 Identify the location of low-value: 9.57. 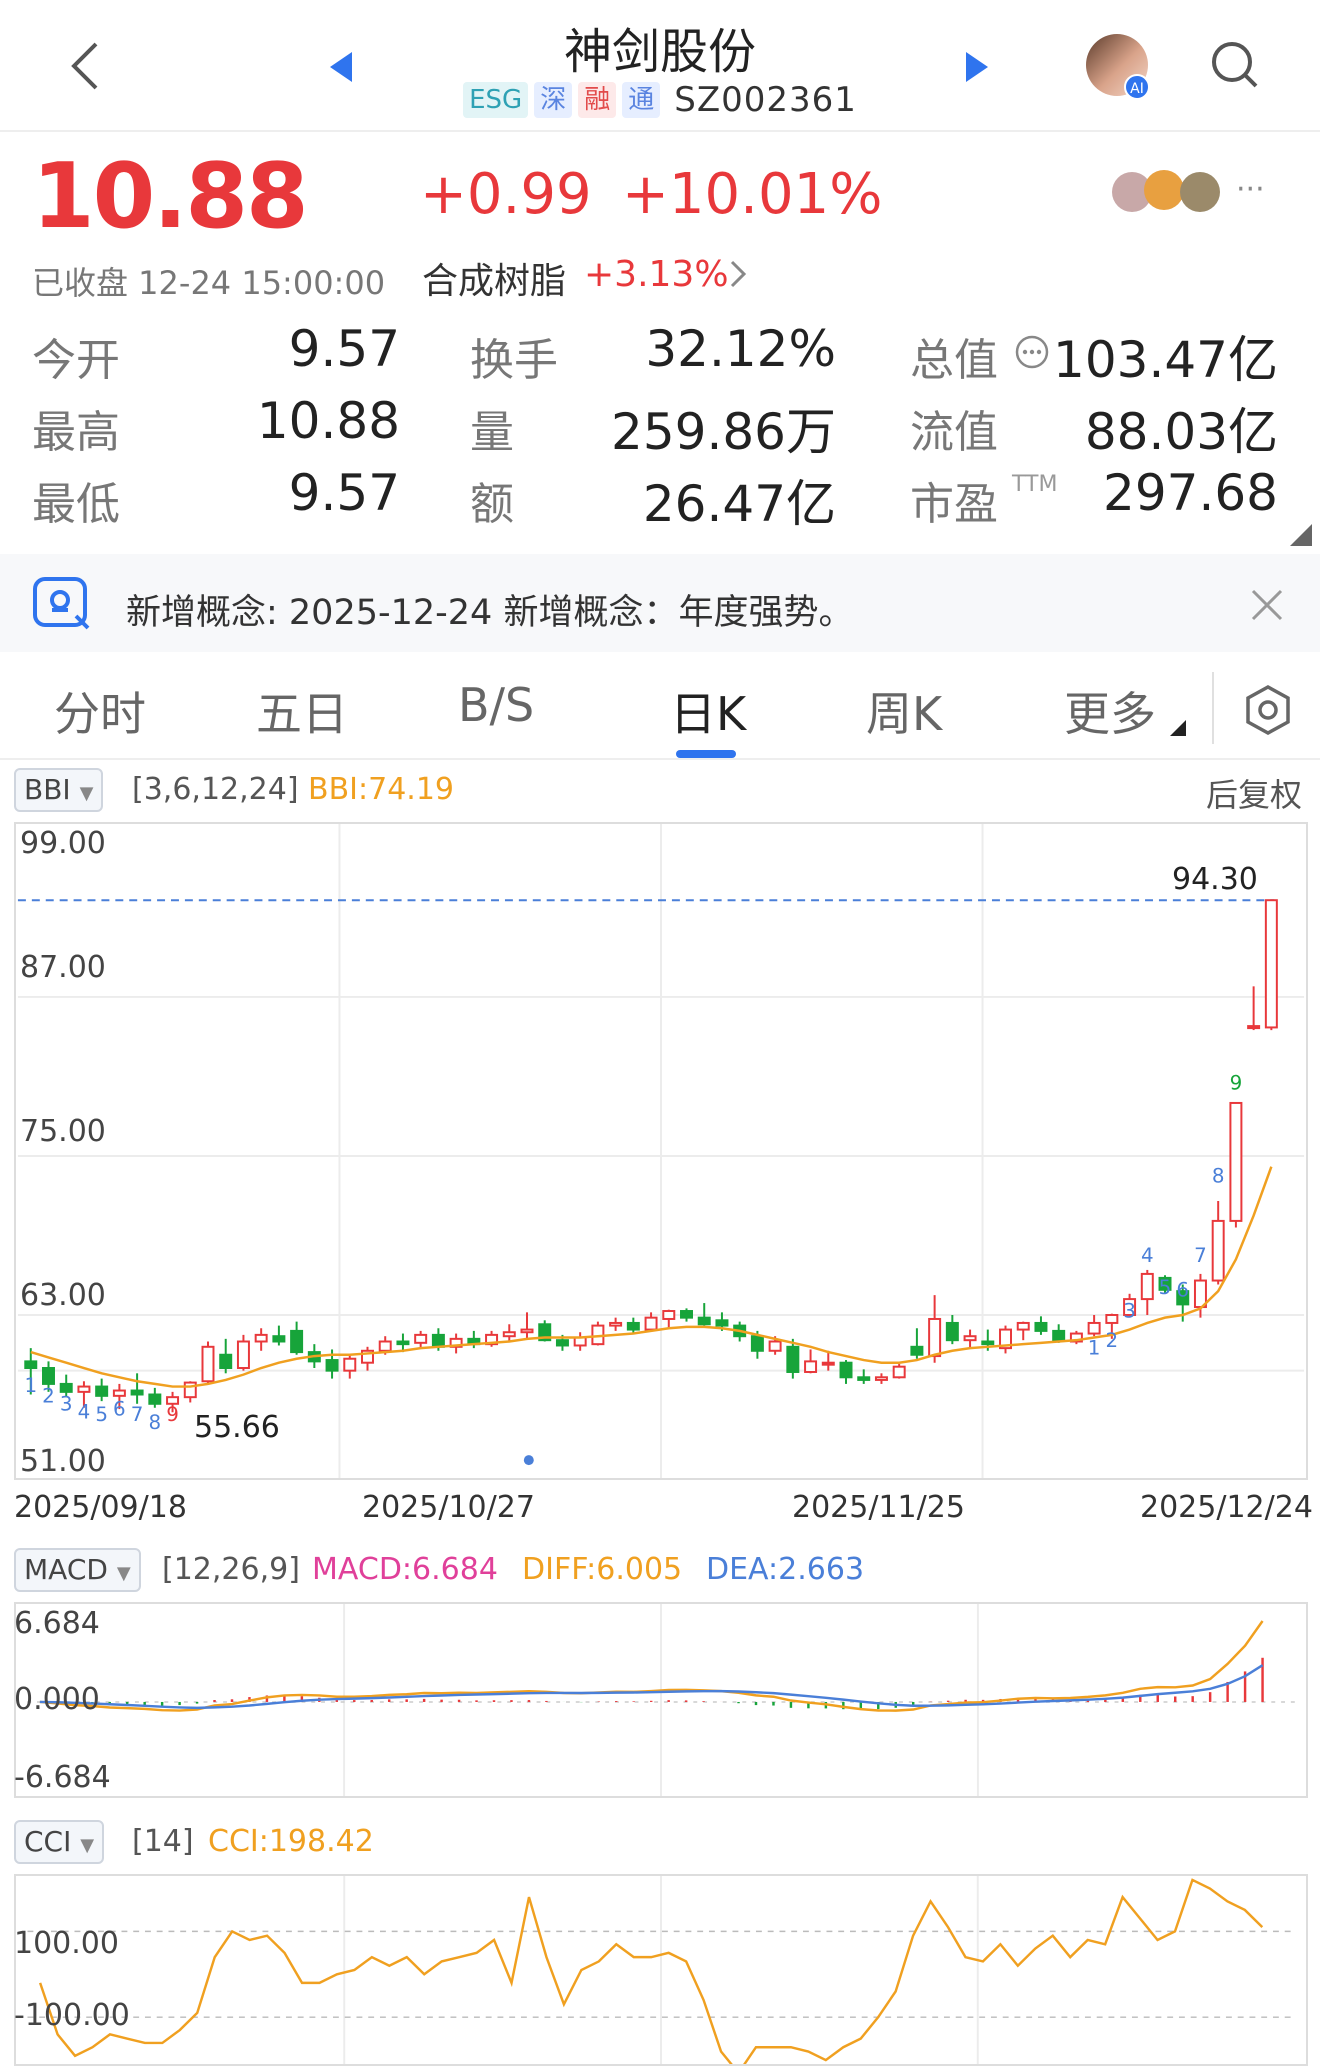
(344, 493).